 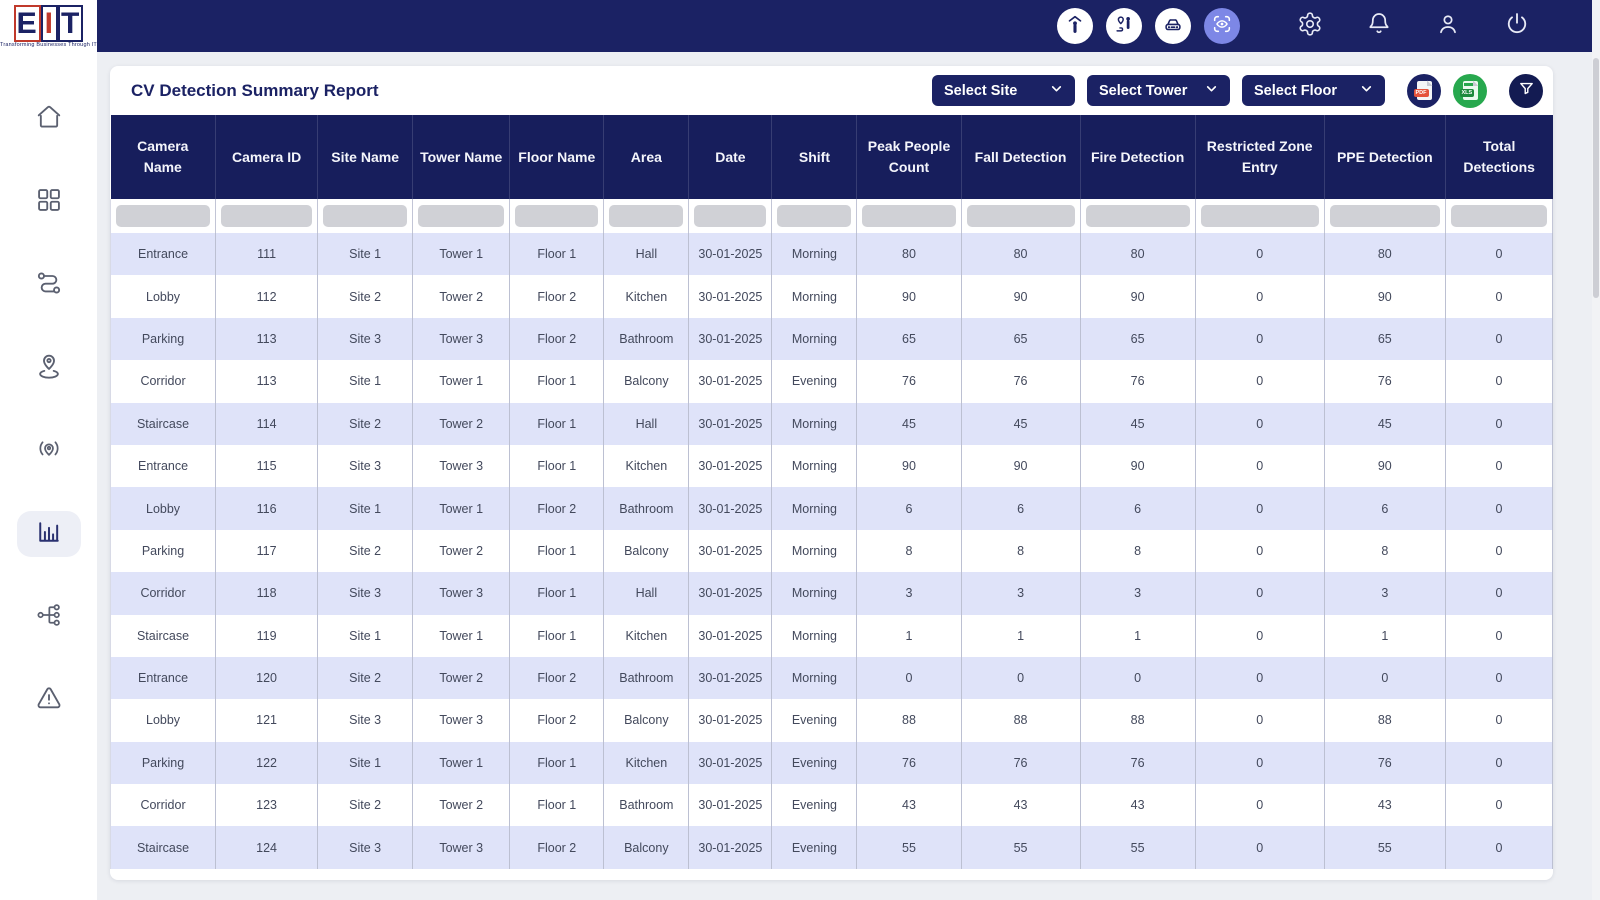 I want to click on column-header: Fire Detection, so click(x=1138, y=157).